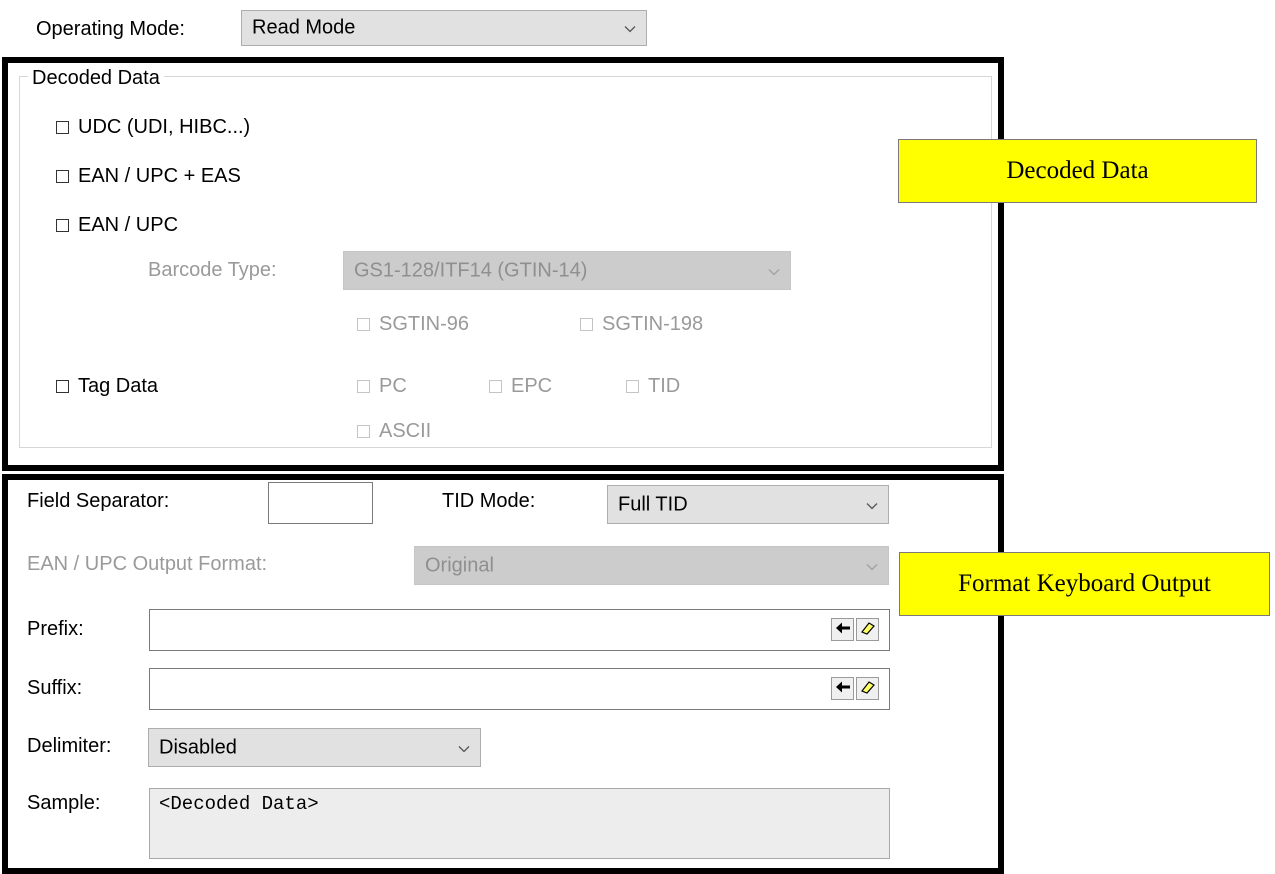 The image size is (1275, 874). What do you see at coordinates (69, 746) in the screenshot?
I see `delimiter-label: Delimiter:` at bounding box center [69, 746].